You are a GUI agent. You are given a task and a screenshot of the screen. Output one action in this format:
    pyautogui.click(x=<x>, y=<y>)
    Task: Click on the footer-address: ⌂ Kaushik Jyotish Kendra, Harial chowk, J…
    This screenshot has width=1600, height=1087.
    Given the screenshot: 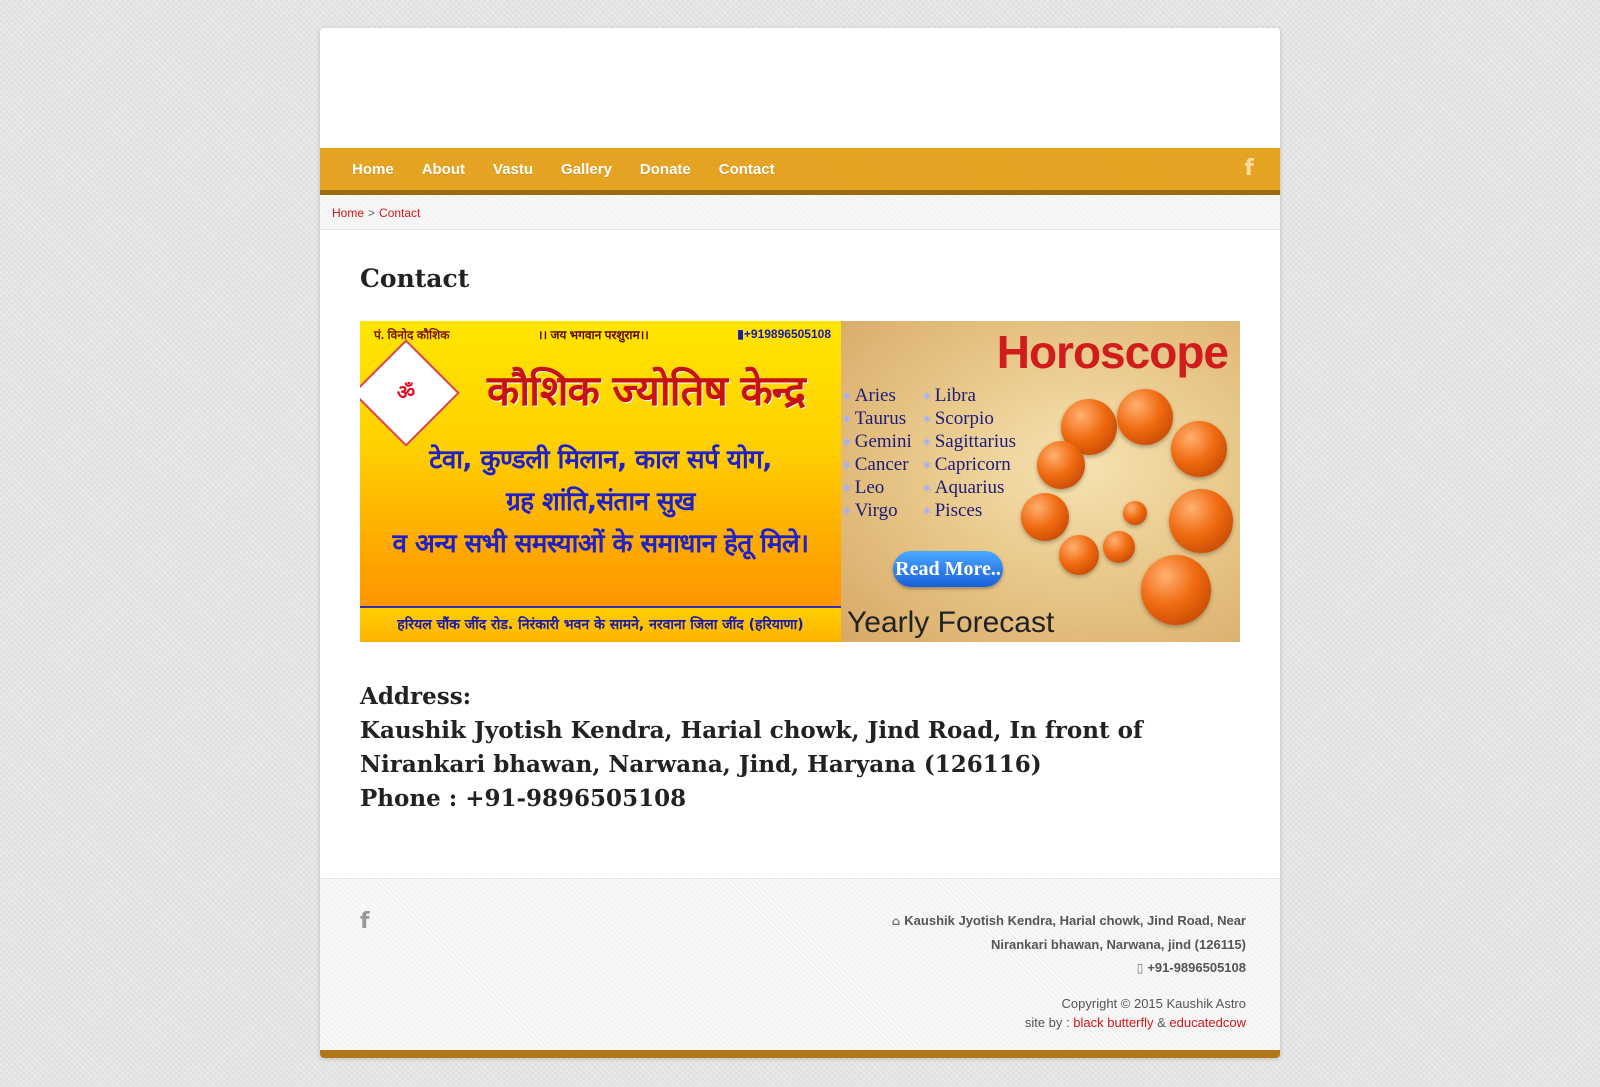 What is the action you would take?
    pyautogui.click(x=1036, y=932)
    